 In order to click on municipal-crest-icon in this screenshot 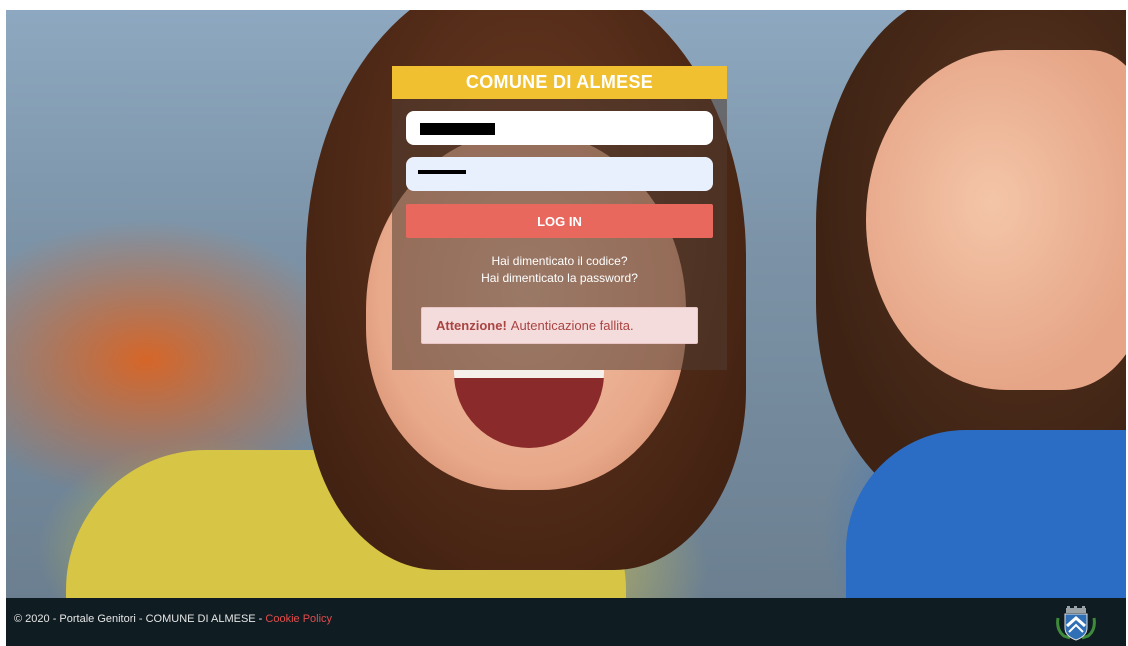, I will do `click(1076, 623)`.